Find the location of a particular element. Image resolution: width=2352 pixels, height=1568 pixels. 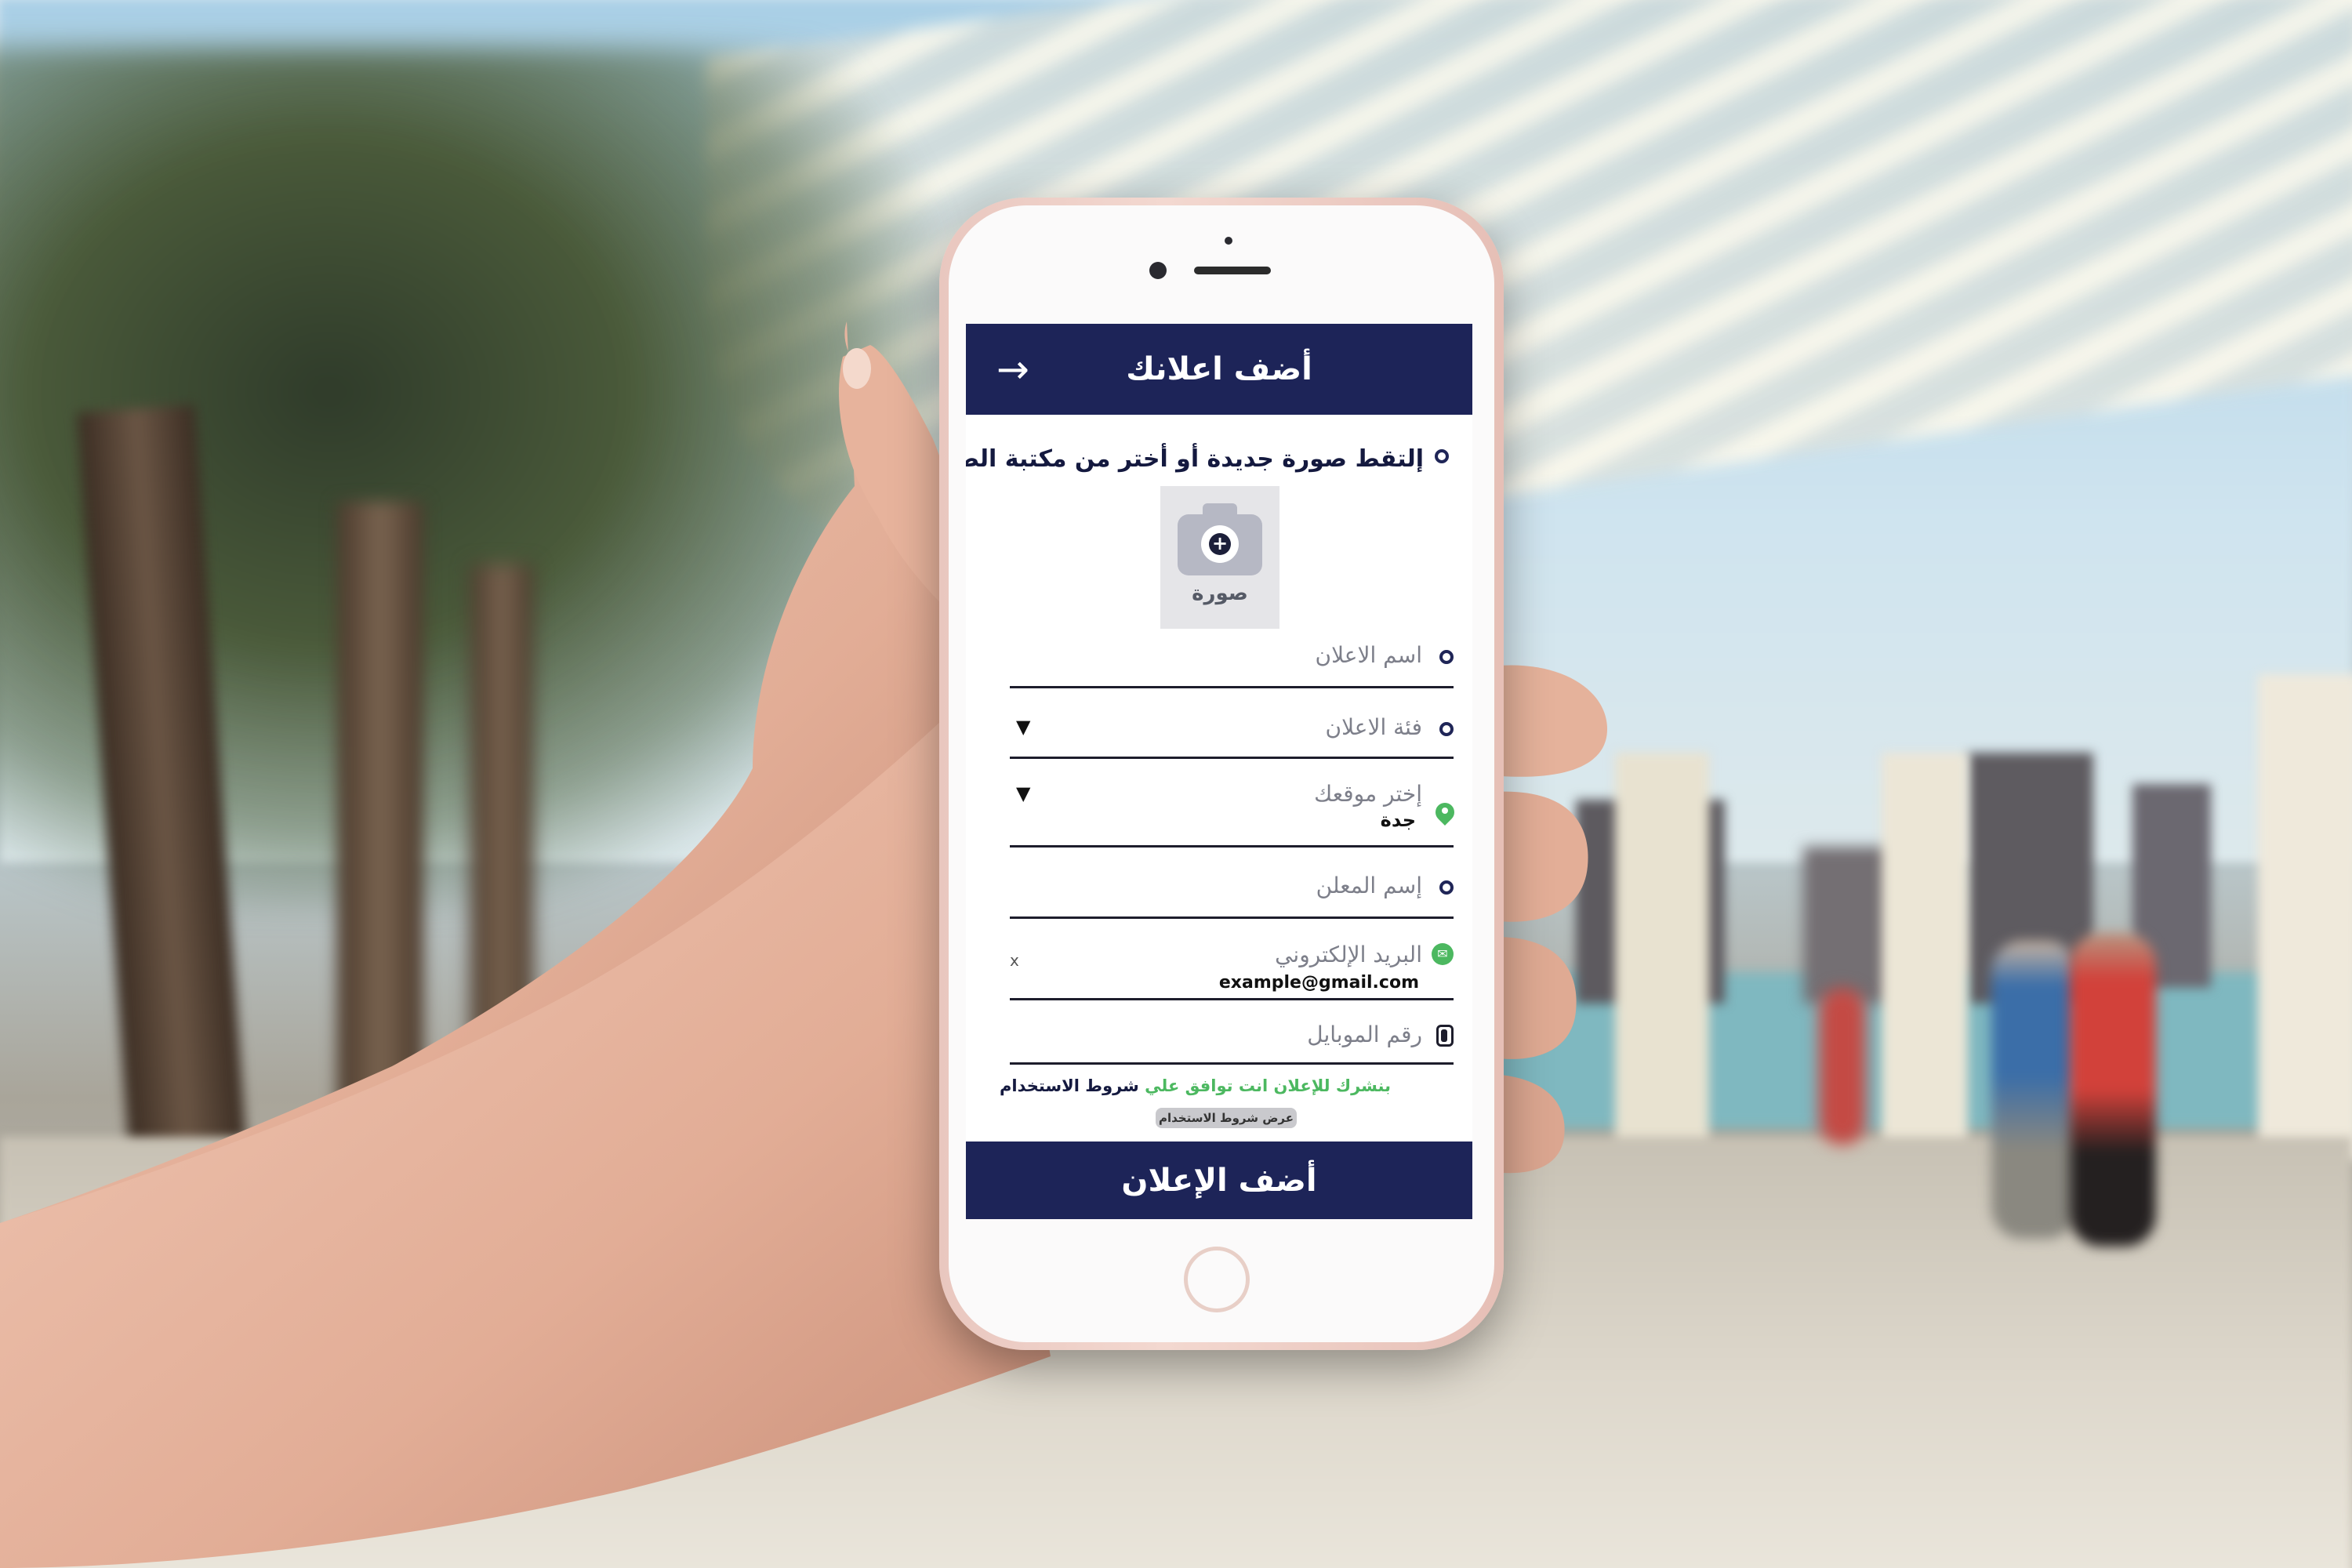

view-terms-button: عرض شروط الاستخدام is located at coordinates (1226, 1118).